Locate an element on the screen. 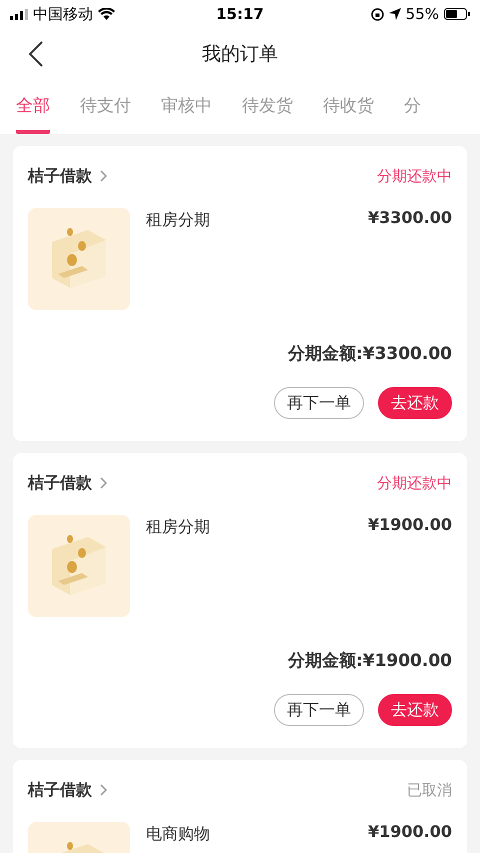  battery-percentage: 55% is located at coordinates (422, 14).